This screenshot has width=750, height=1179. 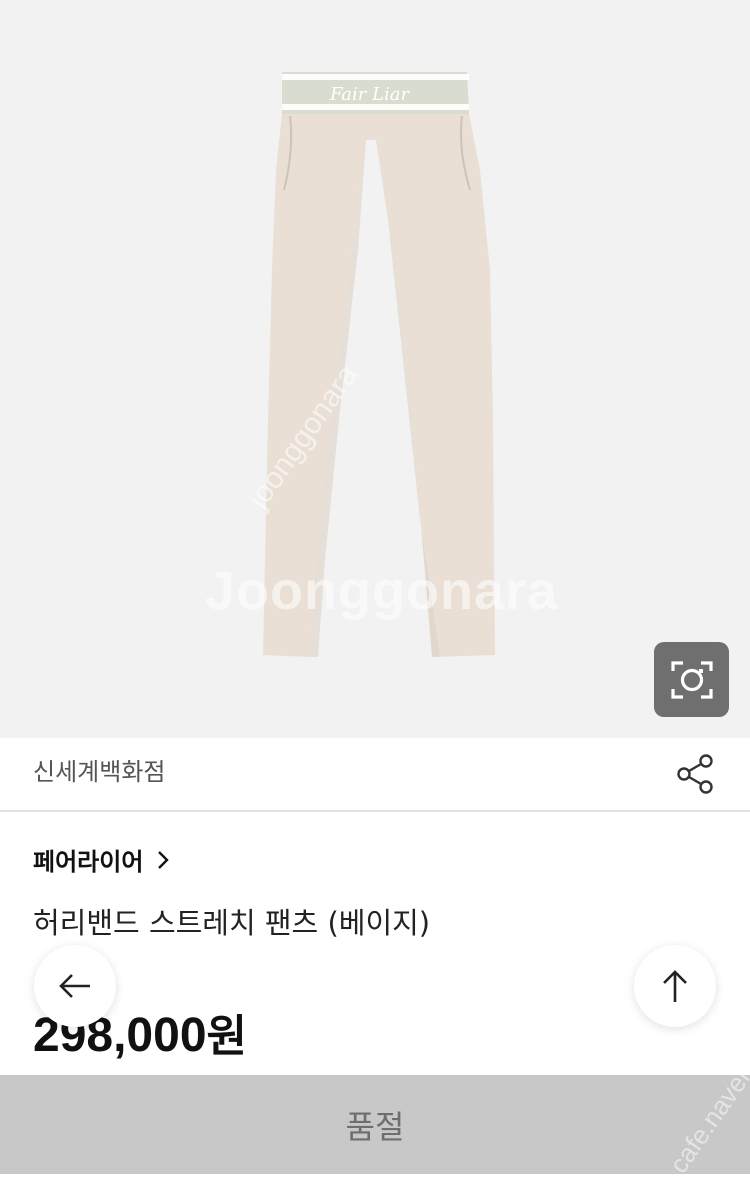 What do you see at coordinates (226, 1036) in the screenshot?
I see `price-unit: 원` at bounding box center [226, 1036].